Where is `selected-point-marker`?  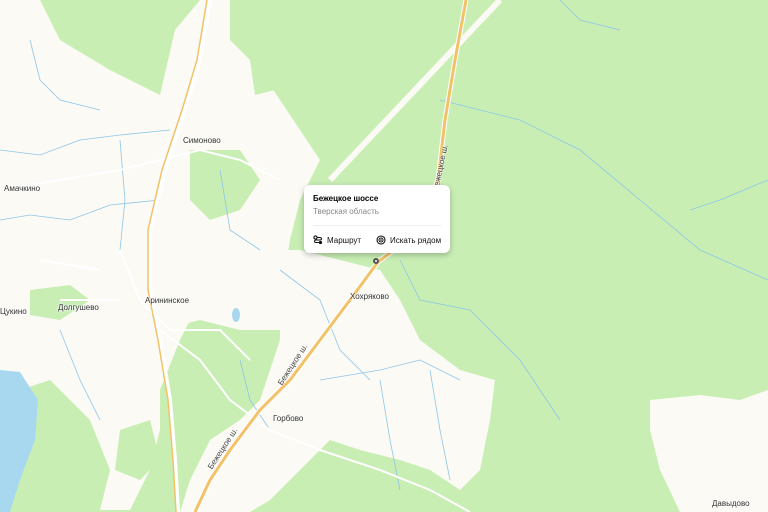
selected-point-marker is located at coordinates (376, 261).